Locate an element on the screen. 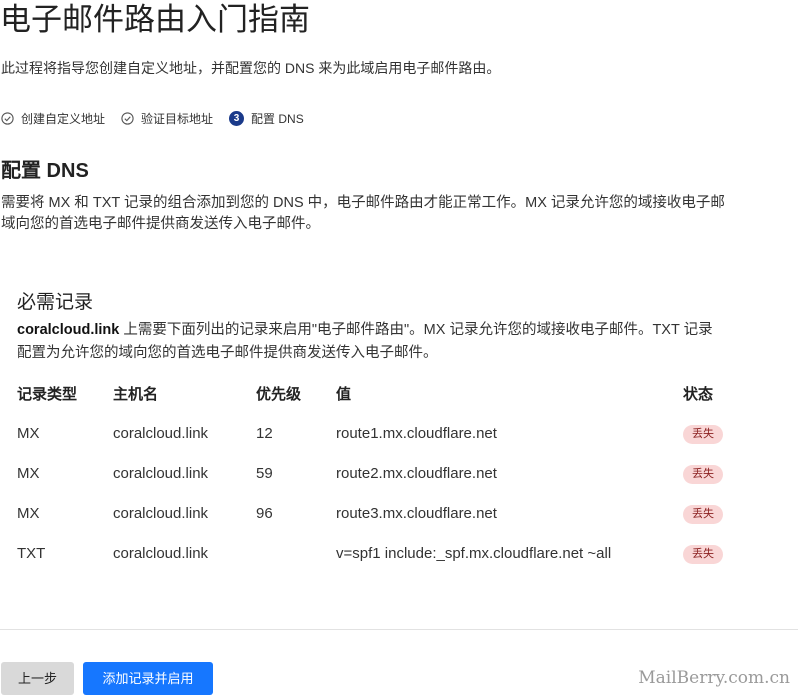  intro-text: 此过程将指导您创建自定义地址，并配置您的 DNS 来为此域启用电子邮件路由。 is located at coordinates (251, 68).